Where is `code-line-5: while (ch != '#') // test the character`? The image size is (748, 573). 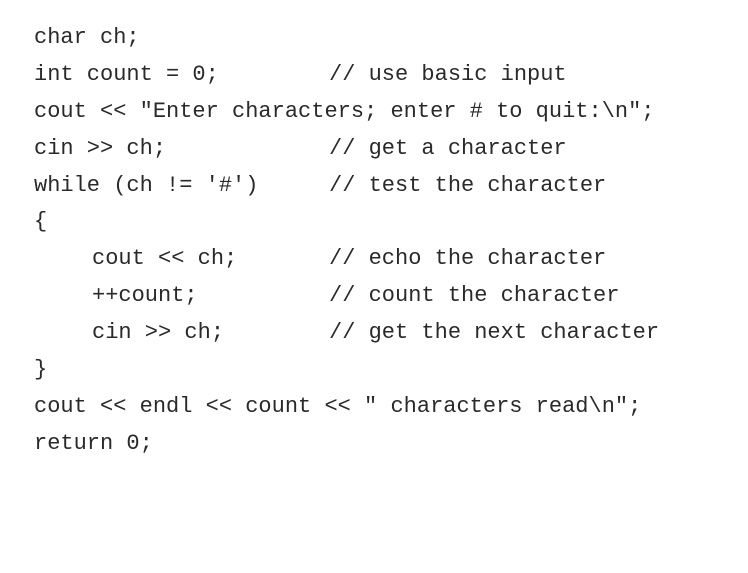 code-line-5: while (ch != '#') // test the character is located at coordinates (384, 186).